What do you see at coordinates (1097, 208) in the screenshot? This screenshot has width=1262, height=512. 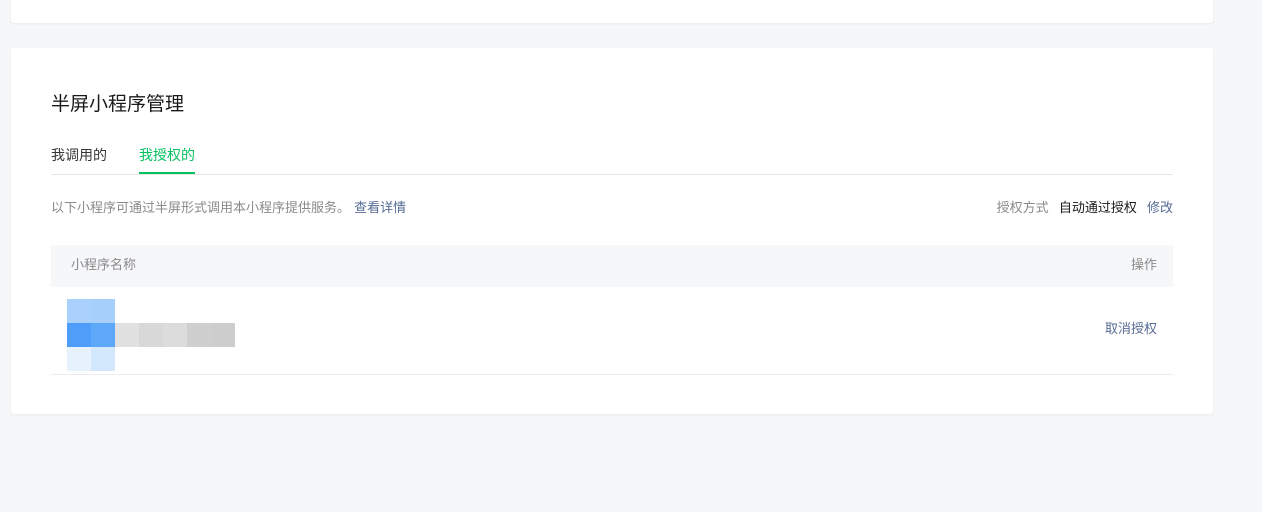 I see `auth-mode-value: 自动通过授权` at bounding box center [1097, 208].